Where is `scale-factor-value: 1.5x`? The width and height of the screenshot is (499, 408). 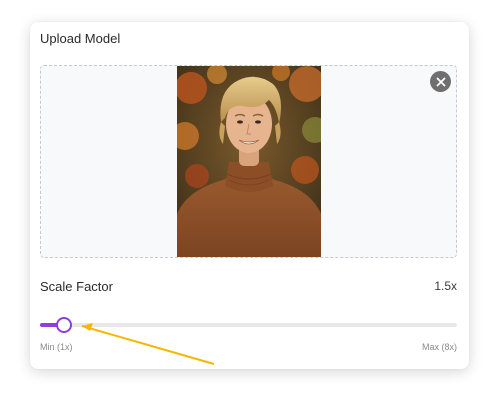
scale-factor-value: 1.5x is located at coordinates (445, 286).